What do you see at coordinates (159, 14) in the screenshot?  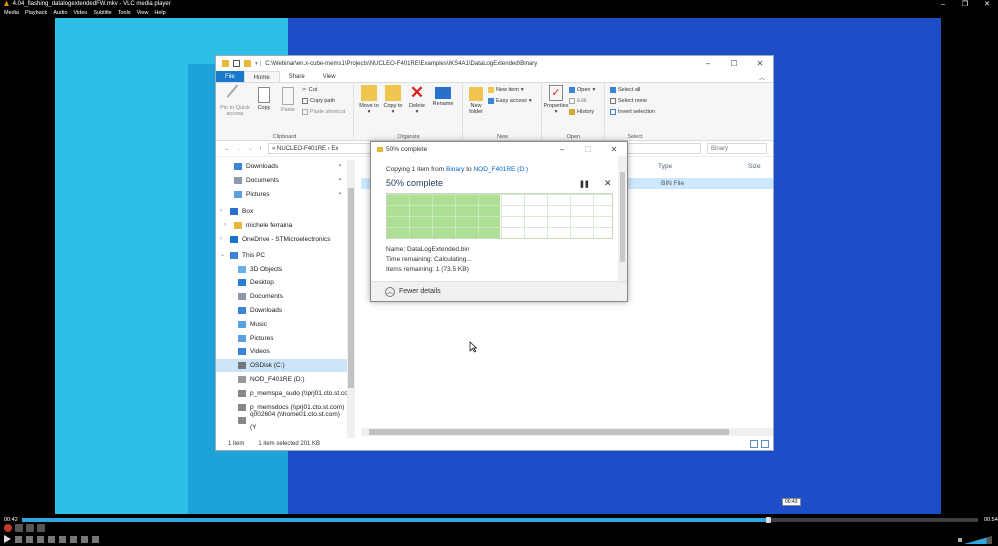 I see `menu-help: Help` at bounding box center [159, 14].